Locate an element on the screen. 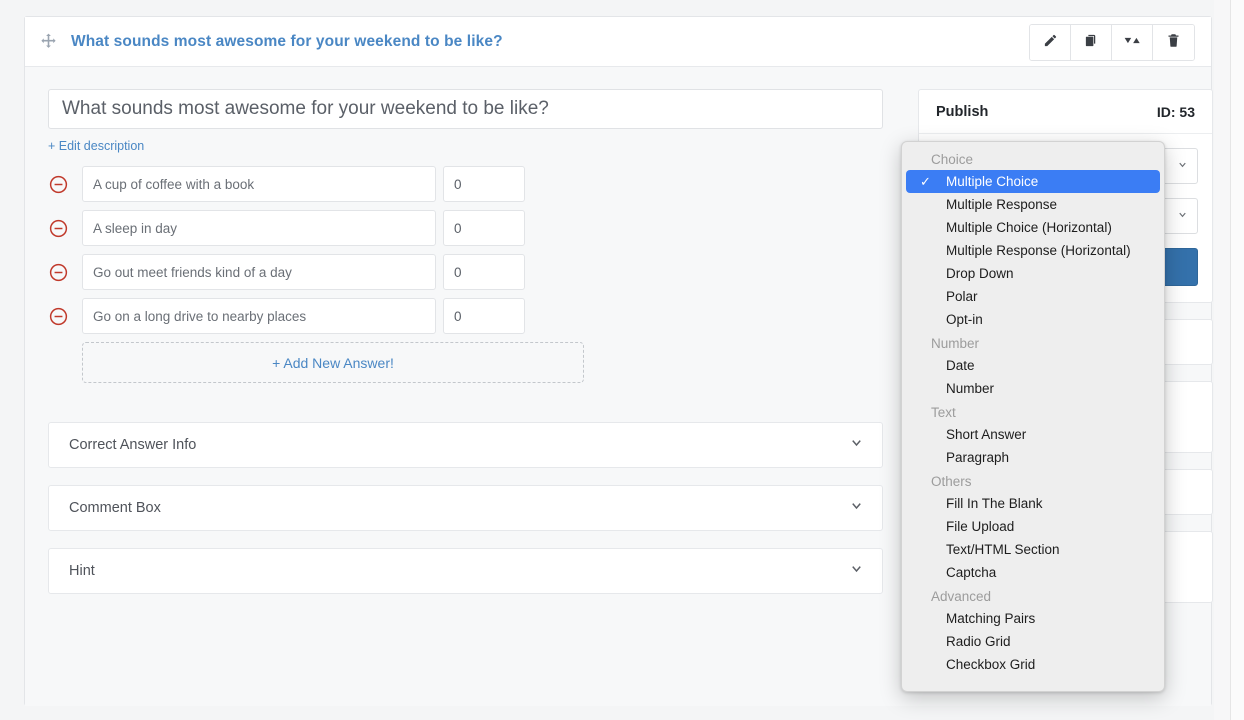 The image size is (1244, 720). dropdown-item-opt-in: Opt-in is located at coordinates (1033, 319).